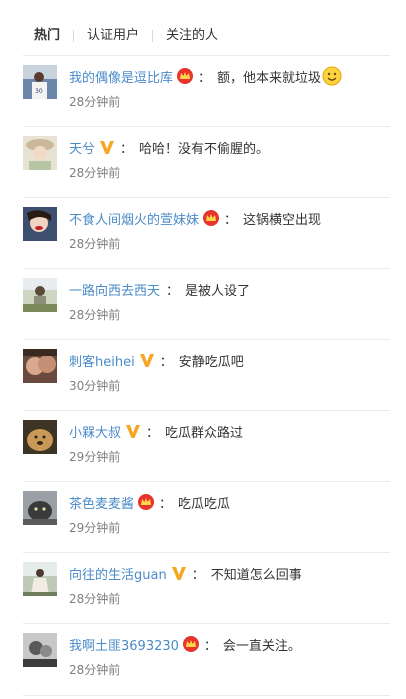 Image resolution: width=406 pixels, height=699 pixels. What do you see at coordinates (206, 161) in the screenshot?
I see `comment-item: 天兮 ： 哈哈！没有不偷腥的。 28分钟前` at bounding box center [206, 161].